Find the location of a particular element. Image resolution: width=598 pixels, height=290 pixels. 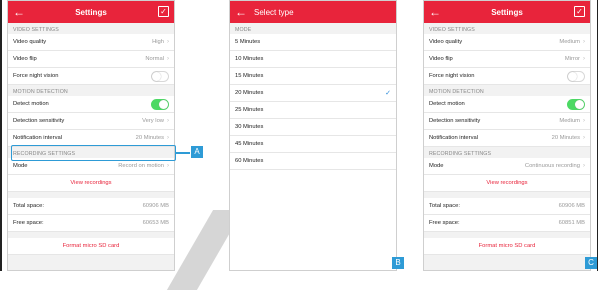

row-mode: ModeContinuous recording› is located at coordinates (507, 166).